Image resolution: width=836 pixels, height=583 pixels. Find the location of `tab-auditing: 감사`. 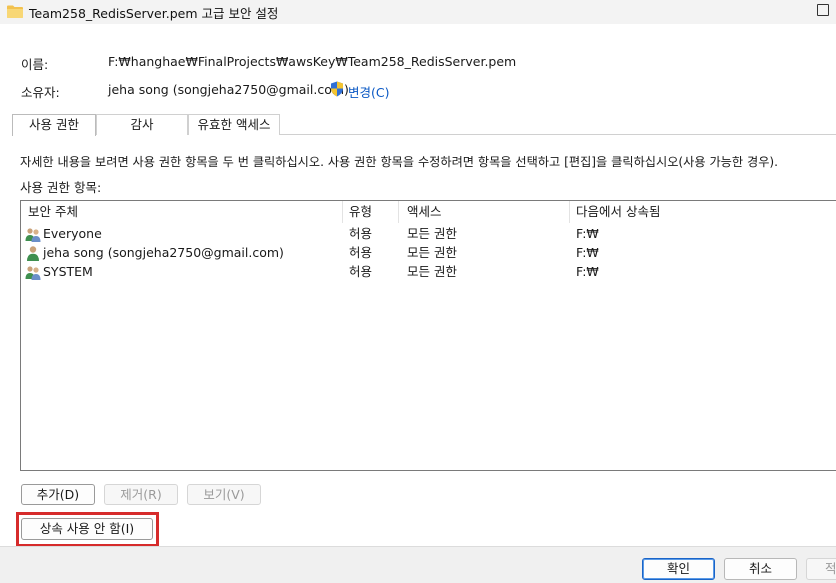

tab-auditing: 감사 is located at coordinates (142, 124).